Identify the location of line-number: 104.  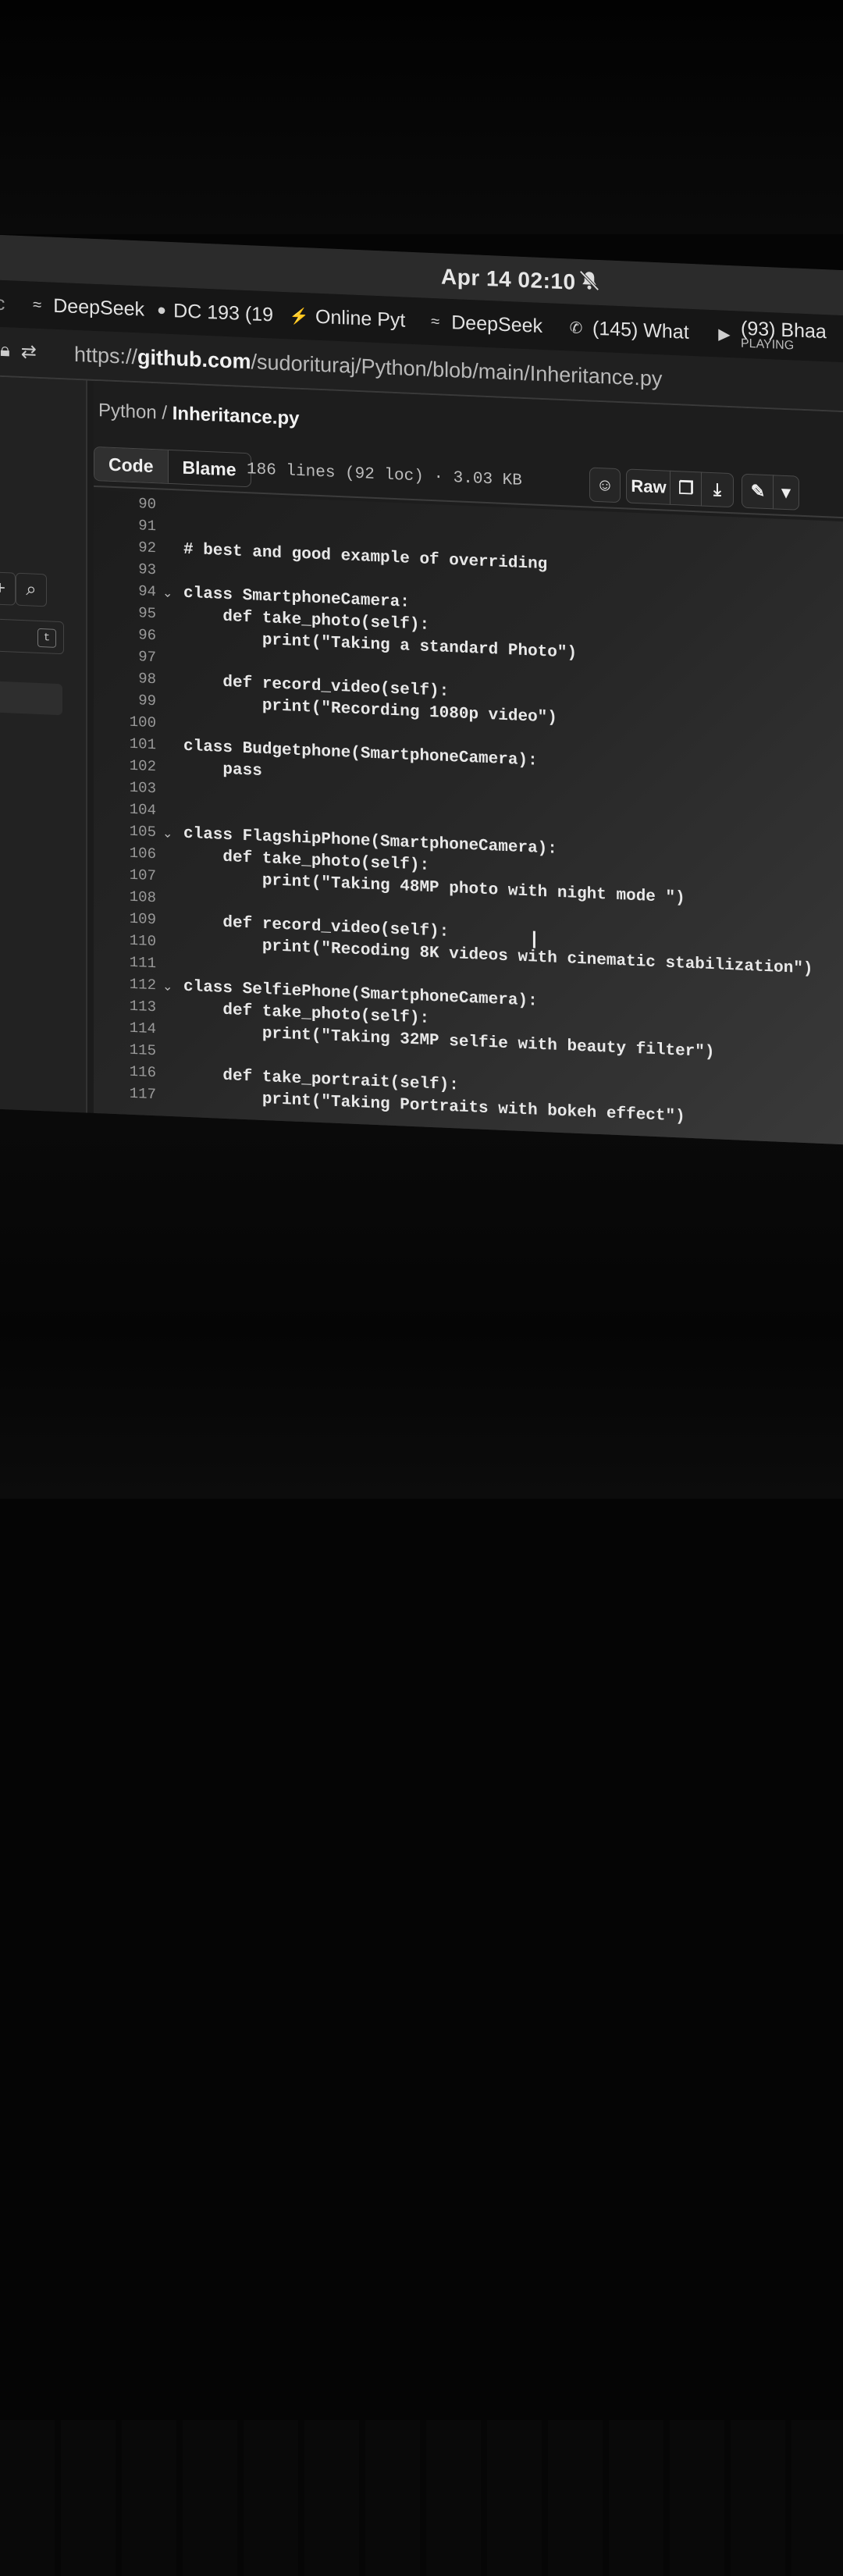
(136, 809).